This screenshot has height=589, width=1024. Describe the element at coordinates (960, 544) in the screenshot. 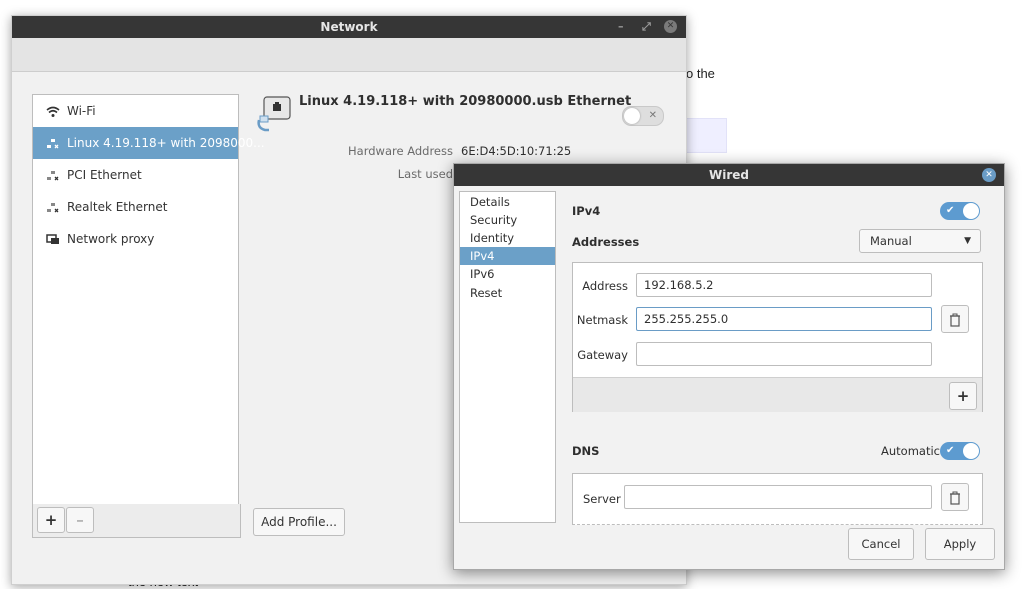

I see `apply-button: Apply` at that location.